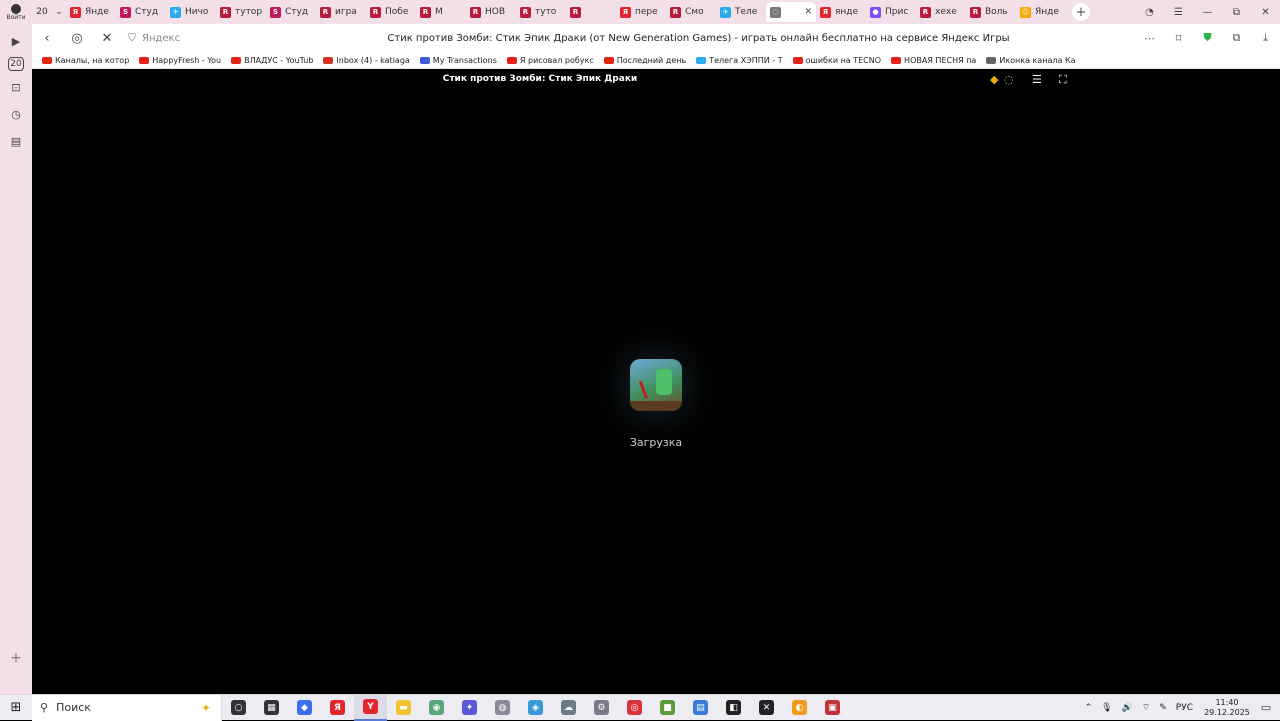 This screenshot has height=721, width=1280. What do you see at coordinates (1178, 12) in the screenshot?
I see `menu-icon: ☰` at bounding box center [1178, 12].